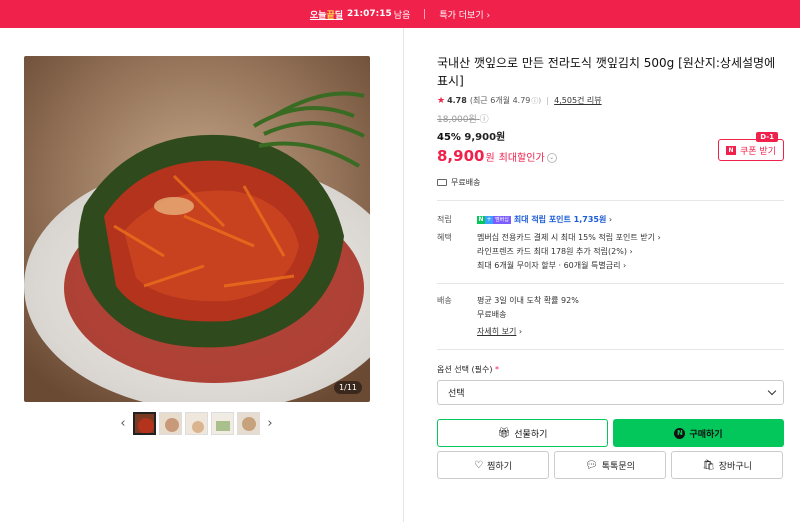 This screenshot has width=800, height=522. What do you see at coordinates (610, 148) in the screenshot?
I see `max-discount-row: 8,900원 최대할인가 ⌄ N 쿠폰 받기 D-1` at bounding box center [610, 148].